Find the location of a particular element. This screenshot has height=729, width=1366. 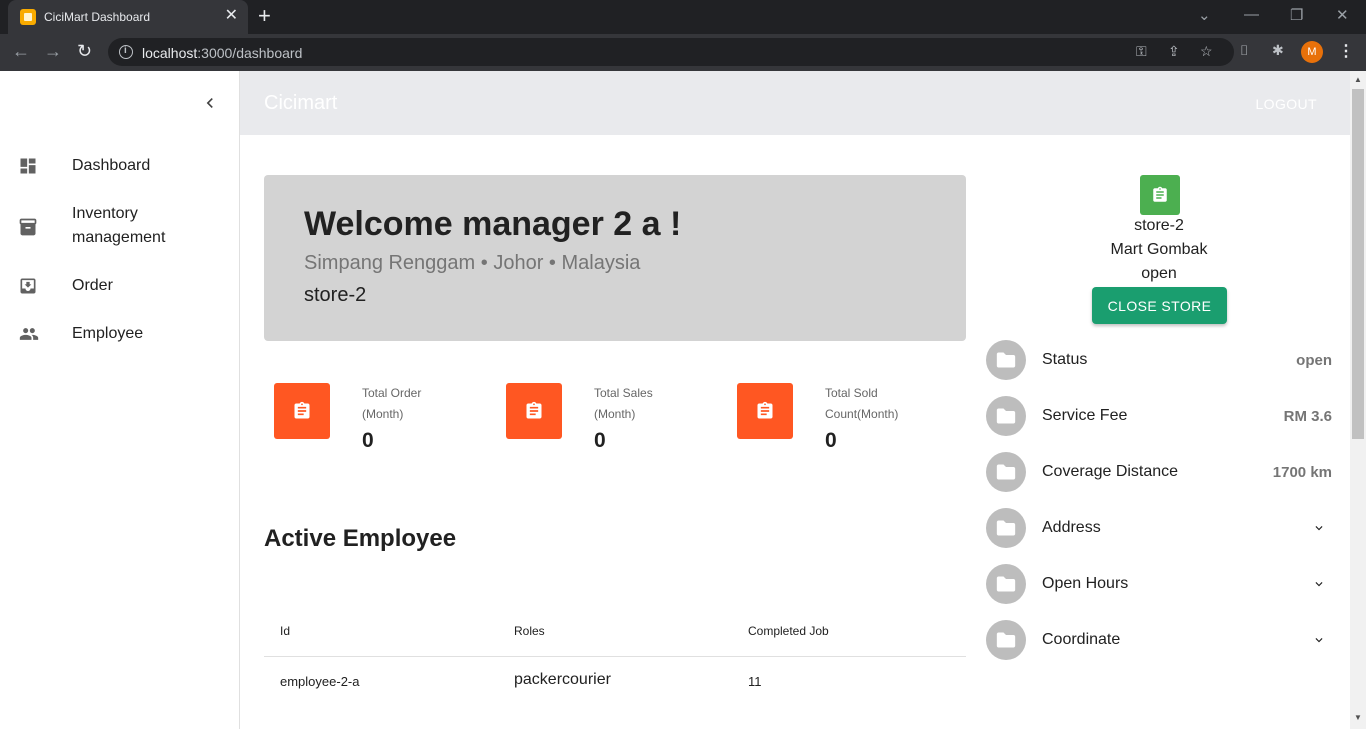

key-icon: ⚿ is located at coordinates (1141, 51).